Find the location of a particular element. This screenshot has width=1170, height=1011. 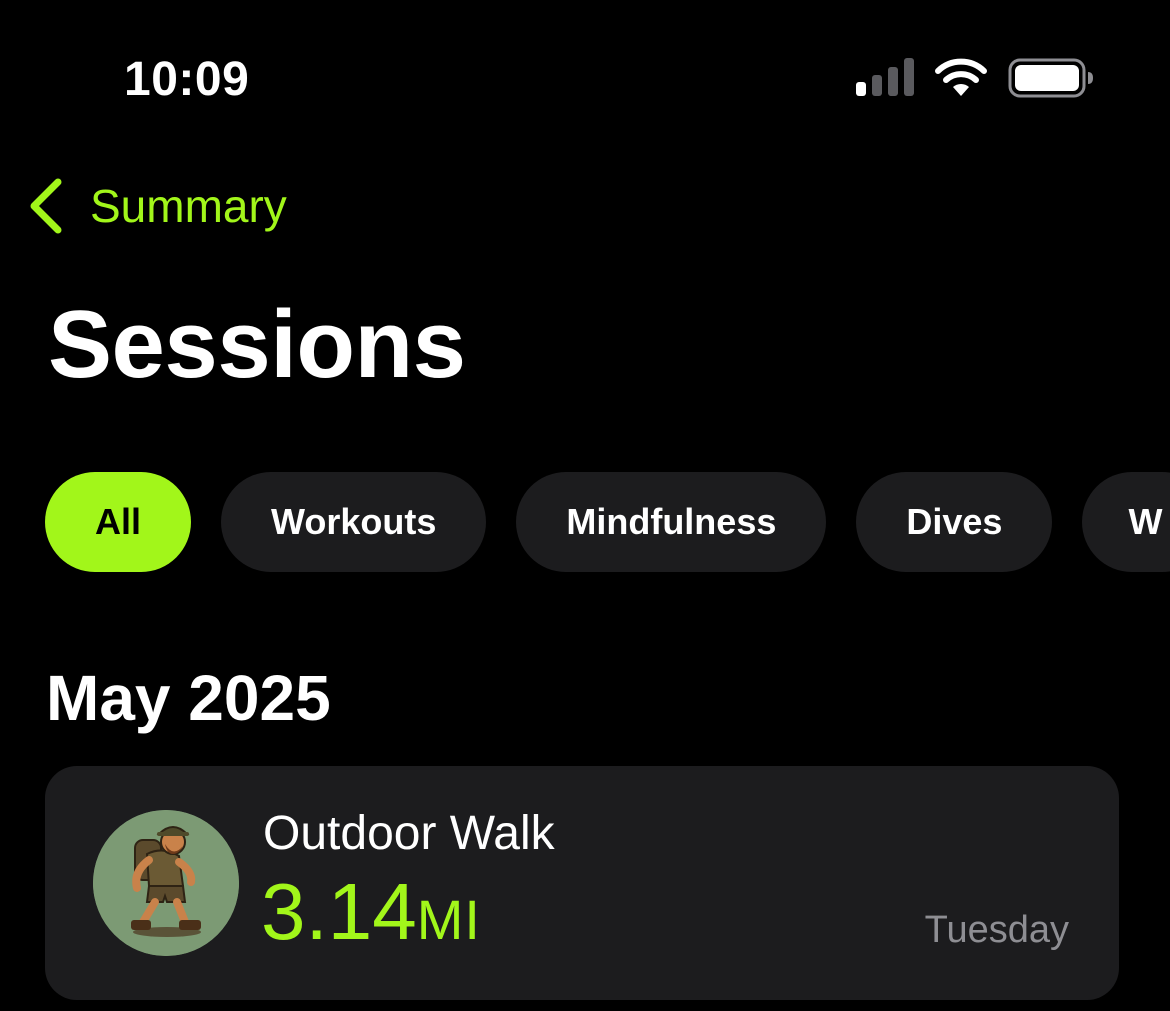

filter-chip-mindfulness: Mindfulness is located at coordinates (671, 522).